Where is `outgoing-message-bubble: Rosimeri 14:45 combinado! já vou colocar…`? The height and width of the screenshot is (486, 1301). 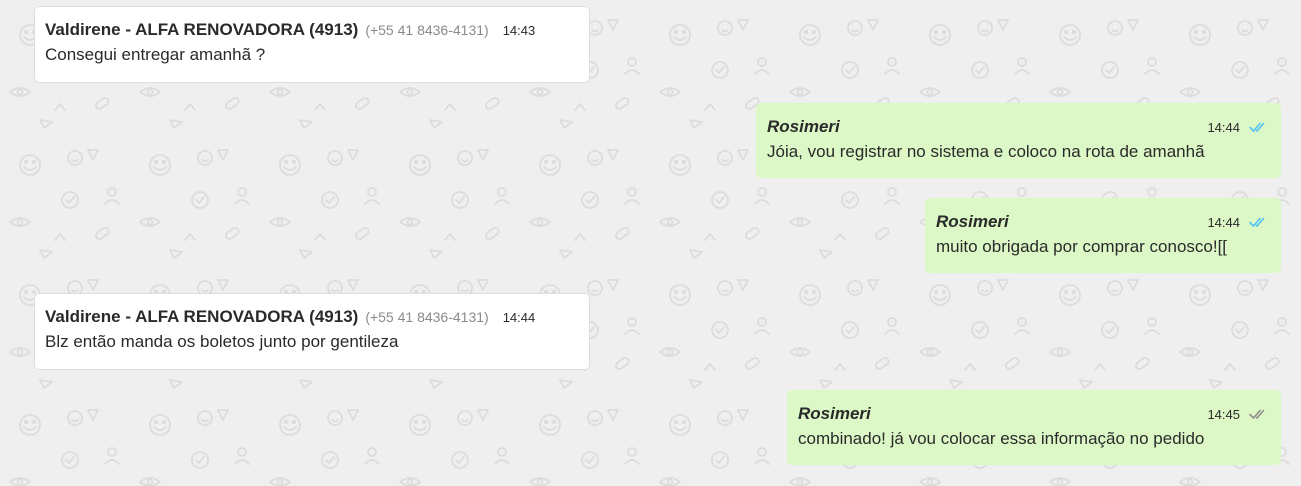
outgoing-message-bubble: Rosimeri 14:45 combinado! já vou colocar… is located at coordinates (1034, 427).